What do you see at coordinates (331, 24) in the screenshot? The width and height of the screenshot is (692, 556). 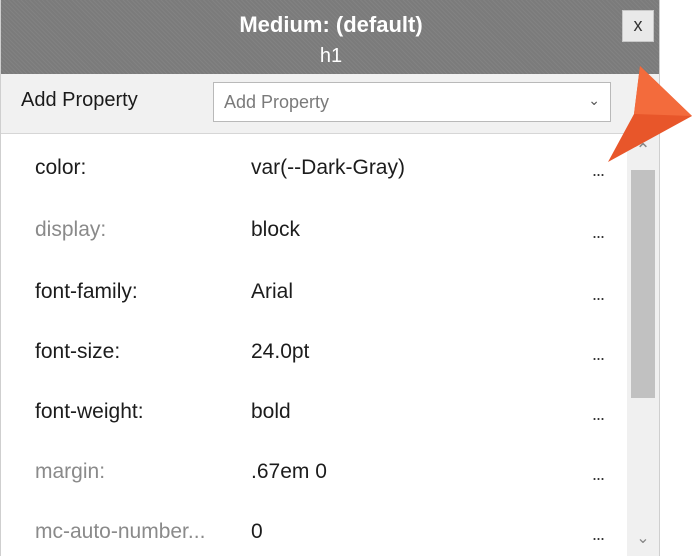 I see `panel-title: Medium: (default)` at bounding box center [331, 24].